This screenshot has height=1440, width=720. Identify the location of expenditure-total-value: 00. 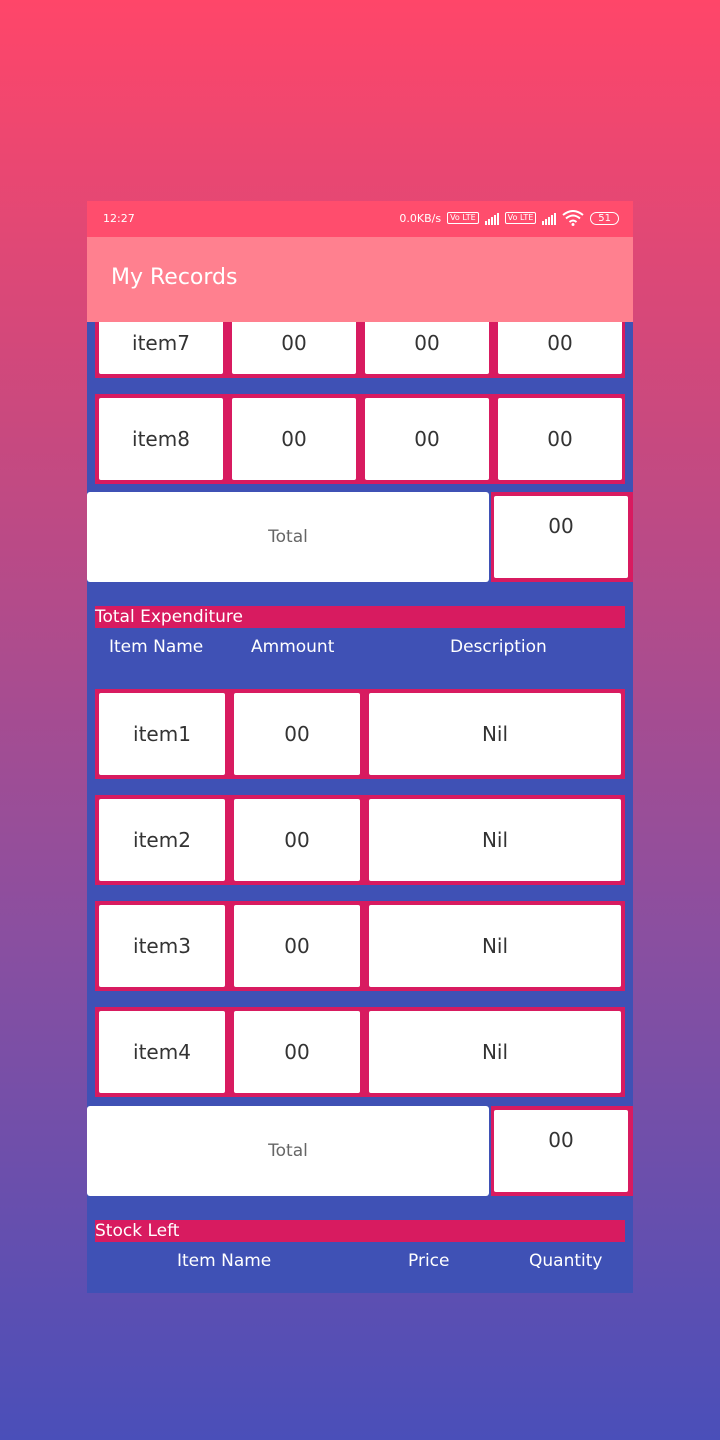
(561, 1151).